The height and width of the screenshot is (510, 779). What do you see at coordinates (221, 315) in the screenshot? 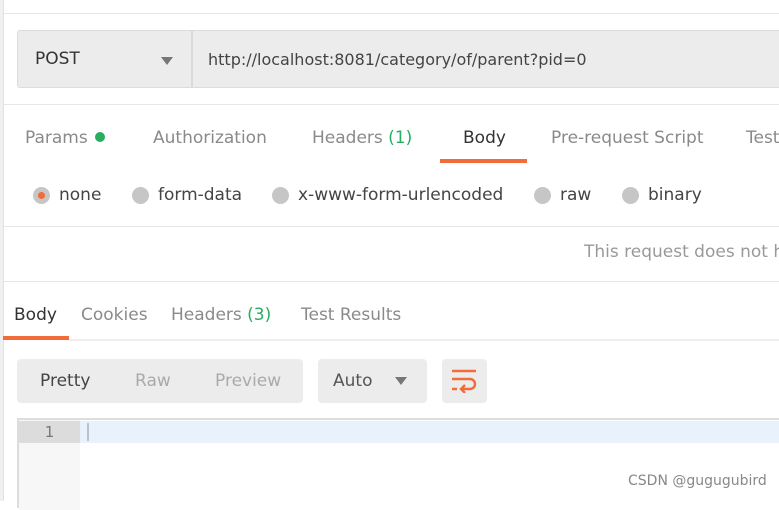
I see `response-tab-headers: Headers (3)` at bounding box center [221, 315].